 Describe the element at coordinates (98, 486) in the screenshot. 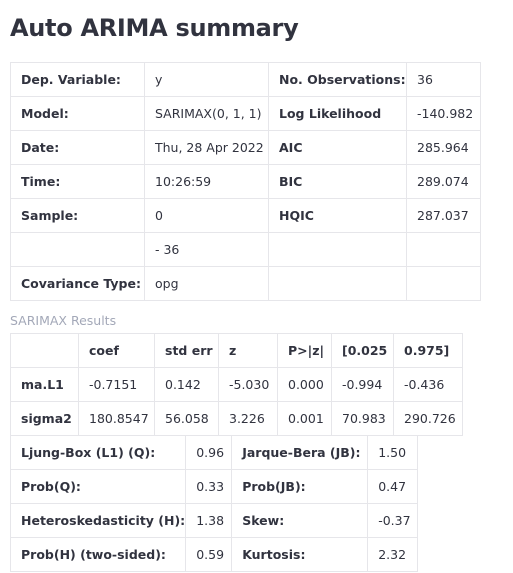

I see `diagnostic-label: Prob(Q):` at that location.